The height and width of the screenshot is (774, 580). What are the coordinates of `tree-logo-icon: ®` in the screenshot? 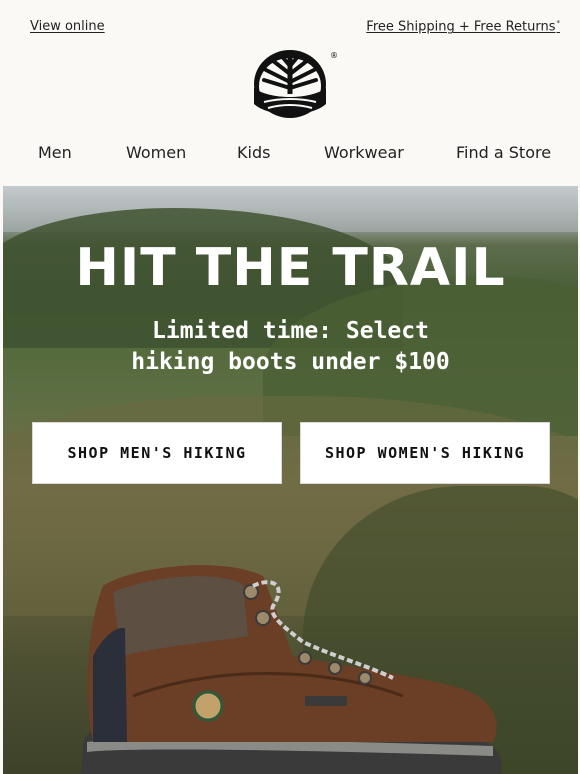 It's located at (296, 84).